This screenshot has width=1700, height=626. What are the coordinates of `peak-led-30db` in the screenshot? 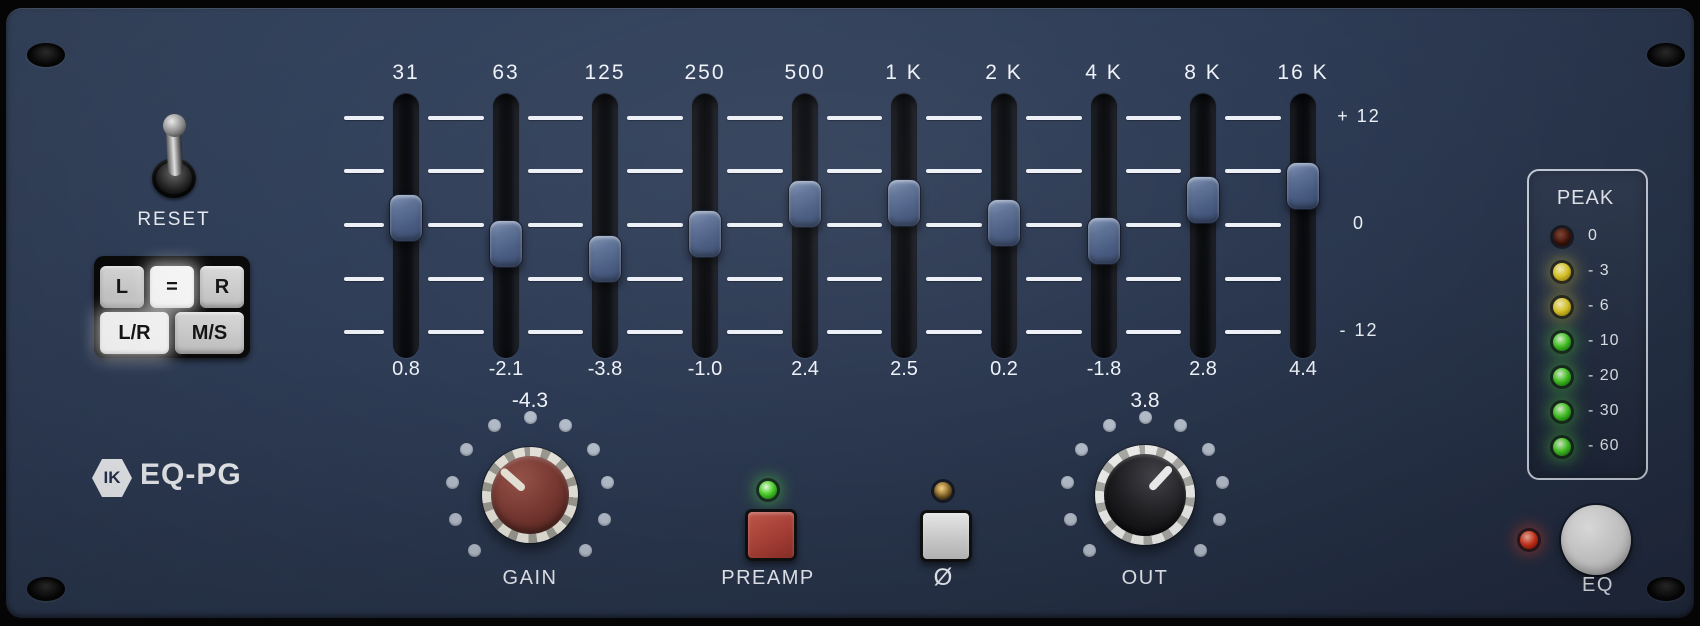 It's located at (1562, 412).